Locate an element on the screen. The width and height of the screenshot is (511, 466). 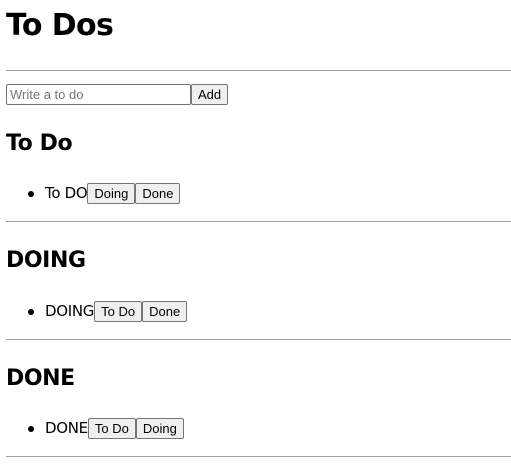
doing-list: DOING To Do Done is located at coordinates (97, 311).